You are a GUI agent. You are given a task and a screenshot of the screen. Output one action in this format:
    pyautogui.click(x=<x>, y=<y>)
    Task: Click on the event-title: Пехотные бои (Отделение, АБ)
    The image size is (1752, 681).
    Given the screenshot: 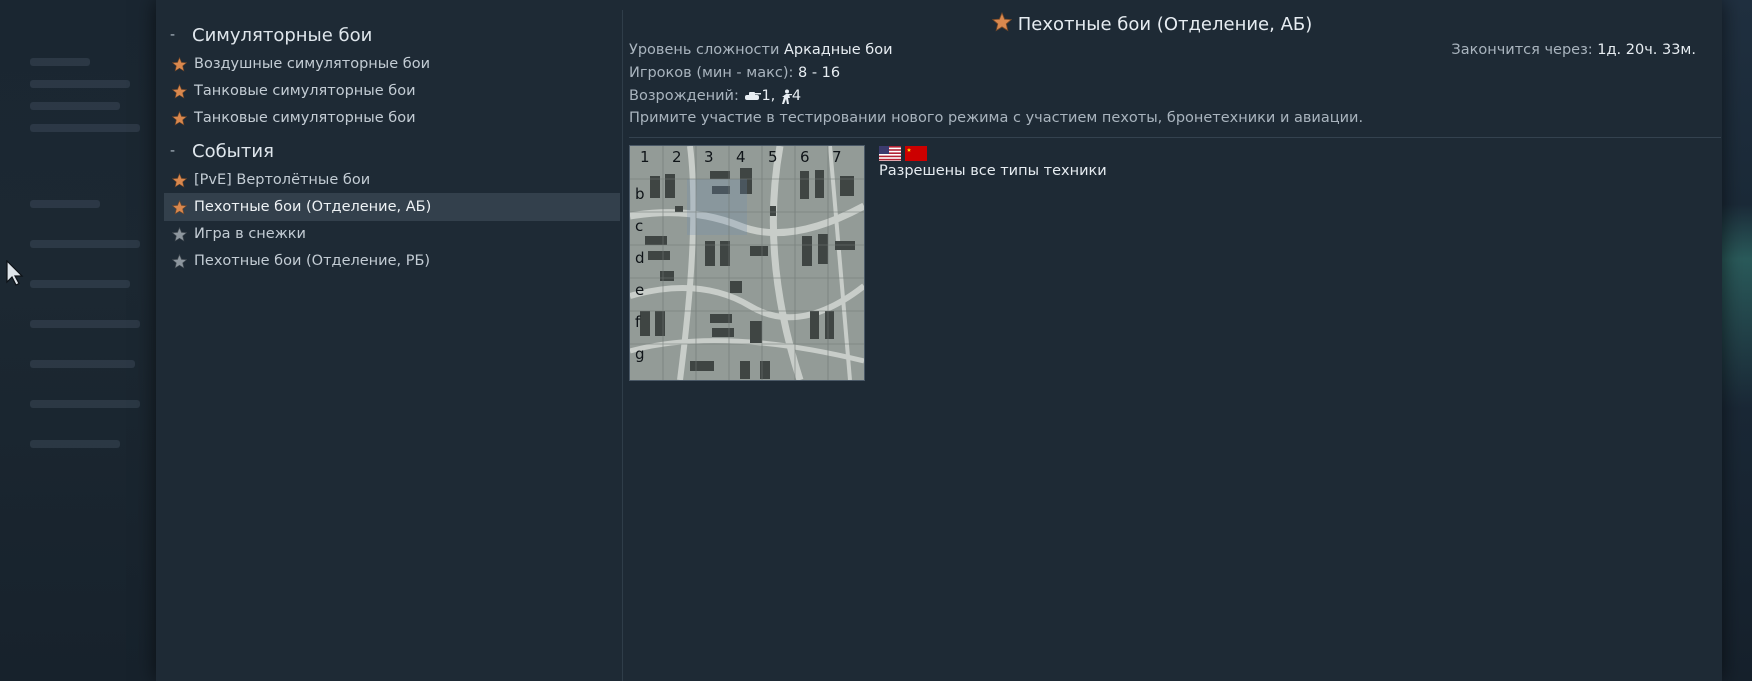 What is the action you would take?
    pyautogui.click(x=1165, y=24)
    